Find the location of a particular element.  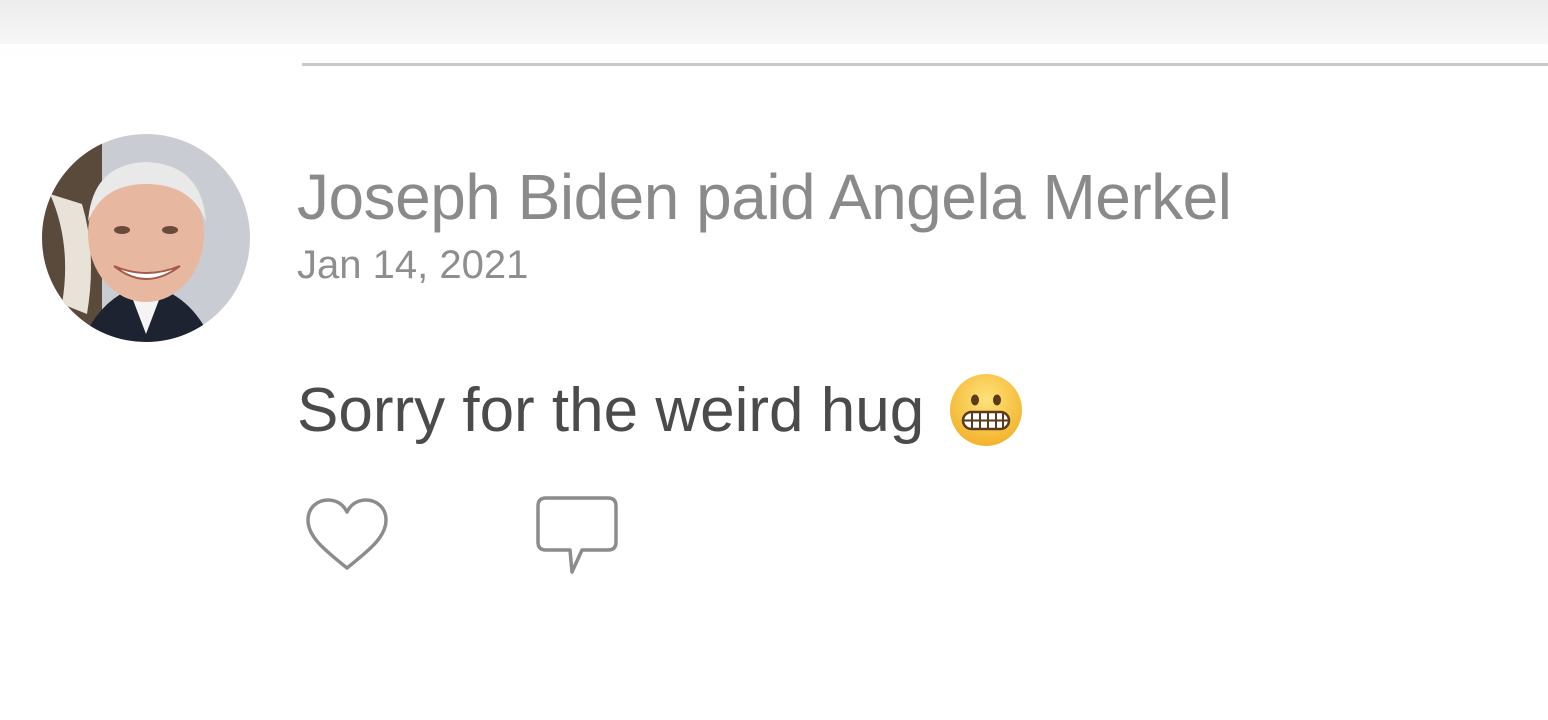

avatar is located at coordinates (146, 238).